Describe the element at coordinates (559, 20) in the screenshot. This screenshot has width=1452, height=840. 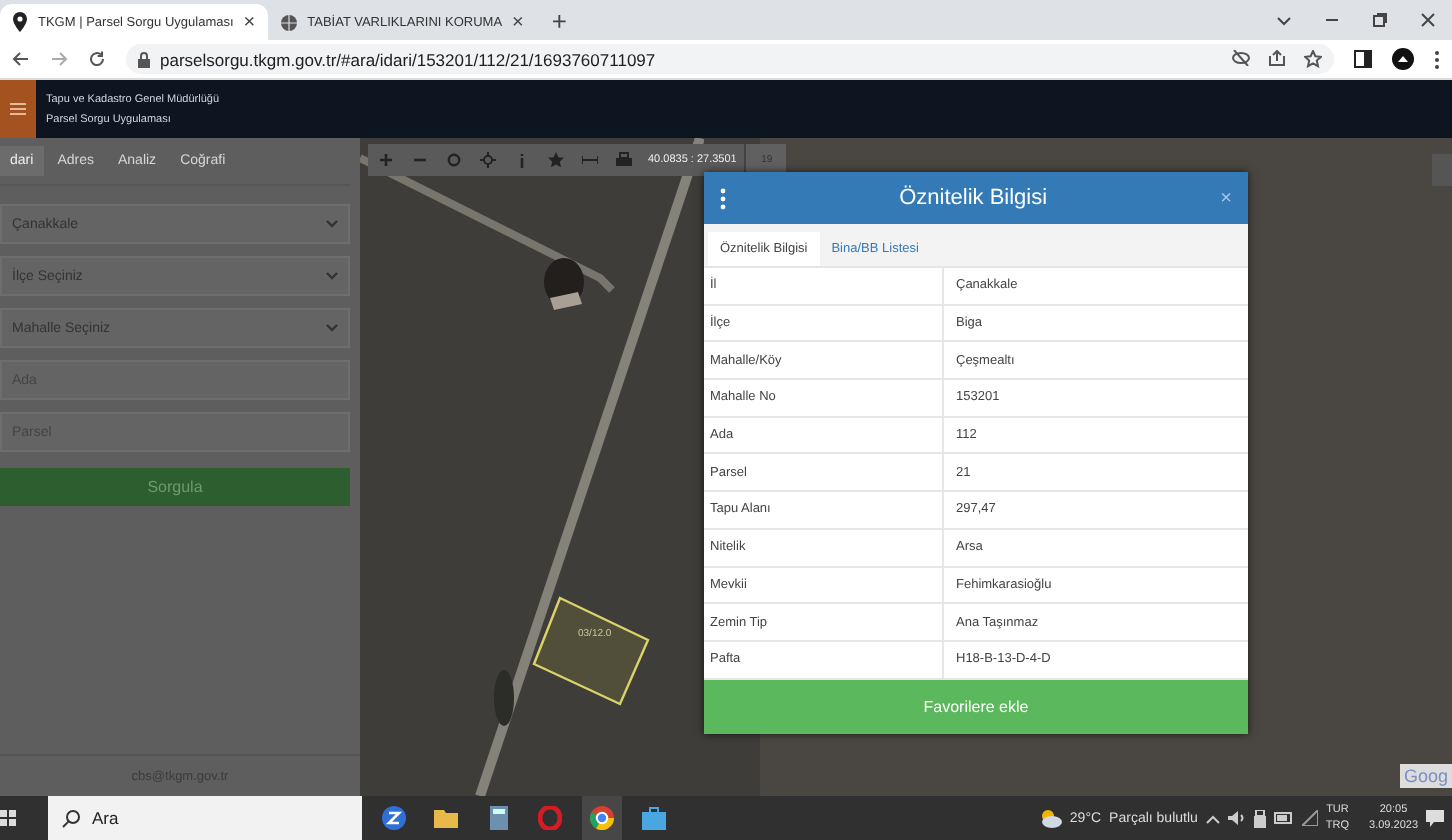
I see `new-tab-button: +` at that location.